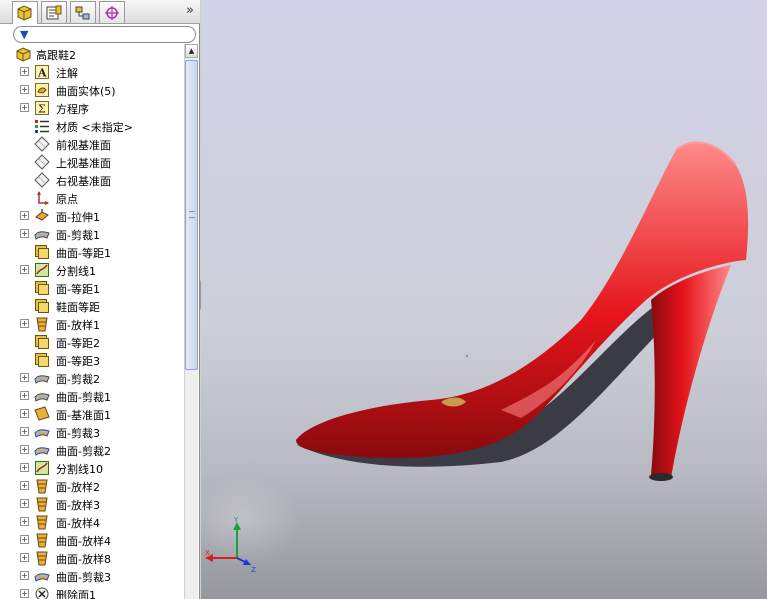 This screenshot has height=599, width=767. Describe the element at coordinates (78, 235) in the screenshot. I see `tree-item-label: 面-剪裁1` at that location.